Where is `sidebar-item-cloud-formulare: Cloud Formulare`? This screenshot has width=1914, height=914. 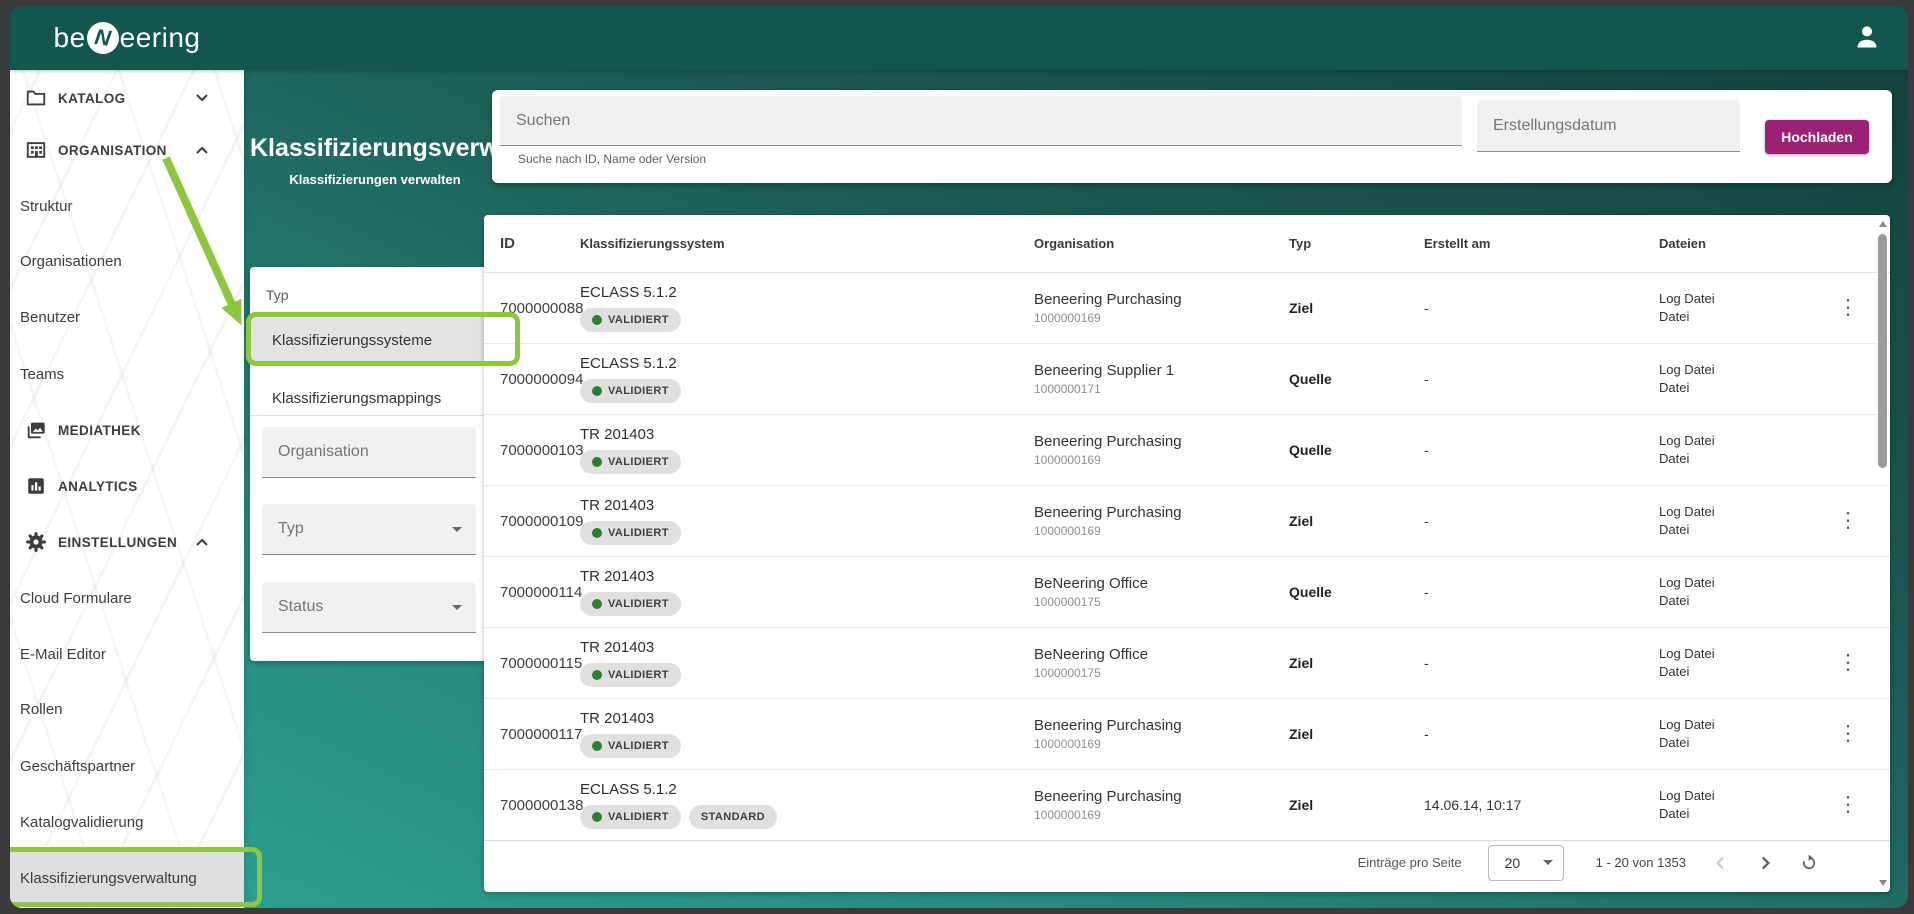 sidebar-item-cloud-formulare: Cloud Formulare is located at coordinates (127, 598).